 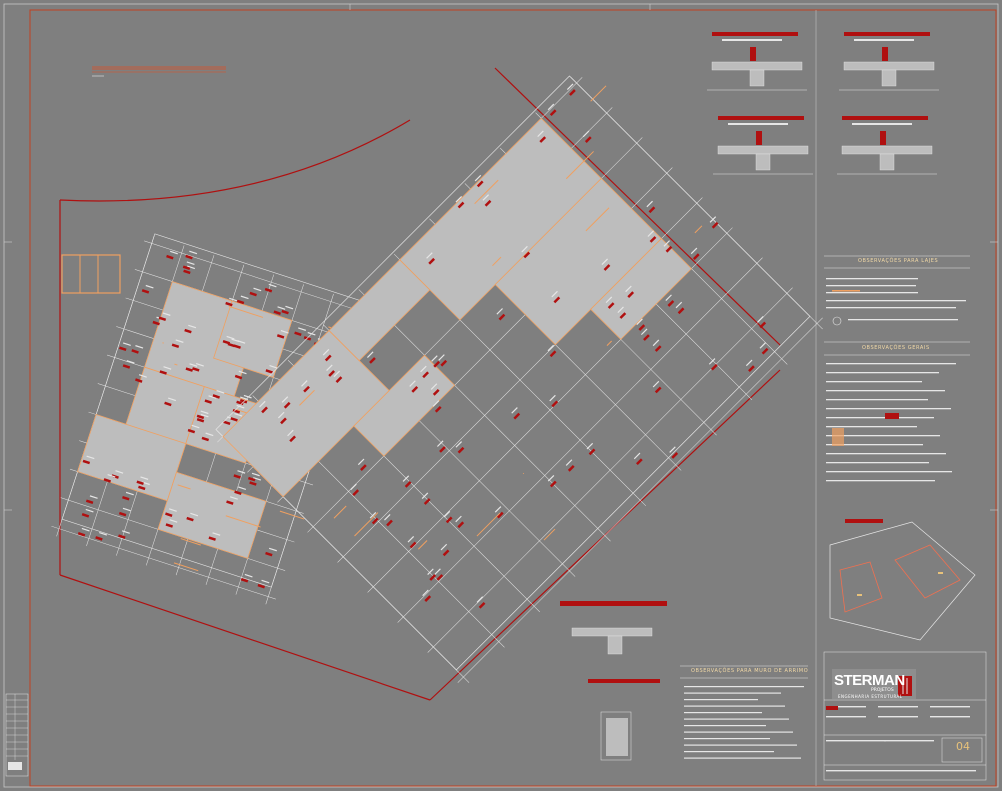 What do you see at coordinates (896, 348) in the screenshot?
I see `general-notes-title: OBSERVAÇÕES GERAIS` at bounding box center [896, 348].